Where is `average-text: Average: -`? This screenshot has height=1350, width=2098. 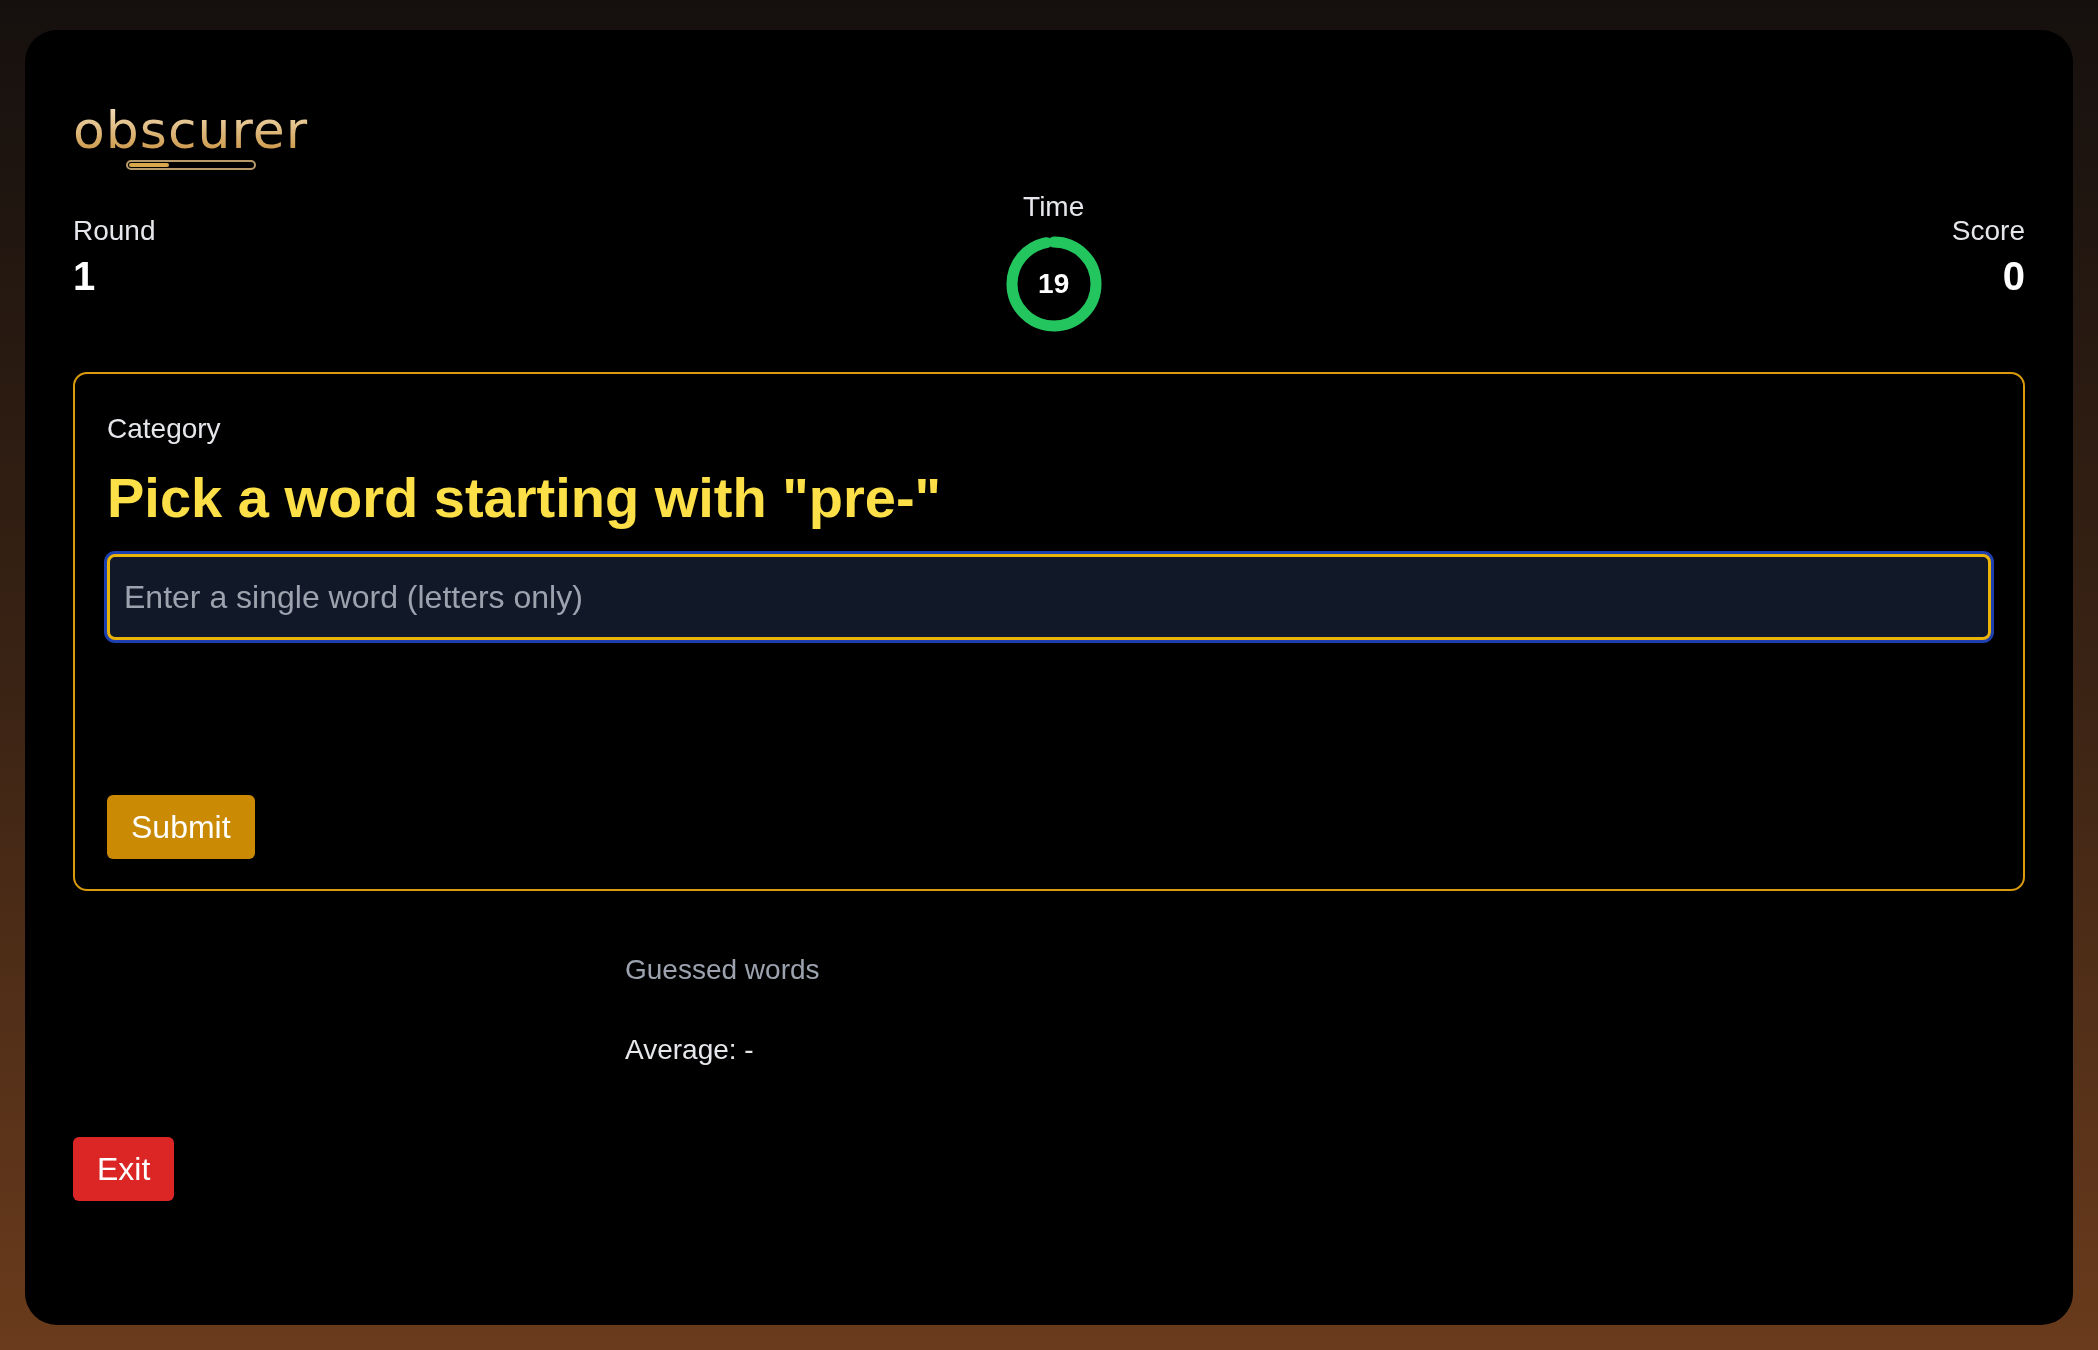 average-text: Average: - is located at coordinates (690, 1050).